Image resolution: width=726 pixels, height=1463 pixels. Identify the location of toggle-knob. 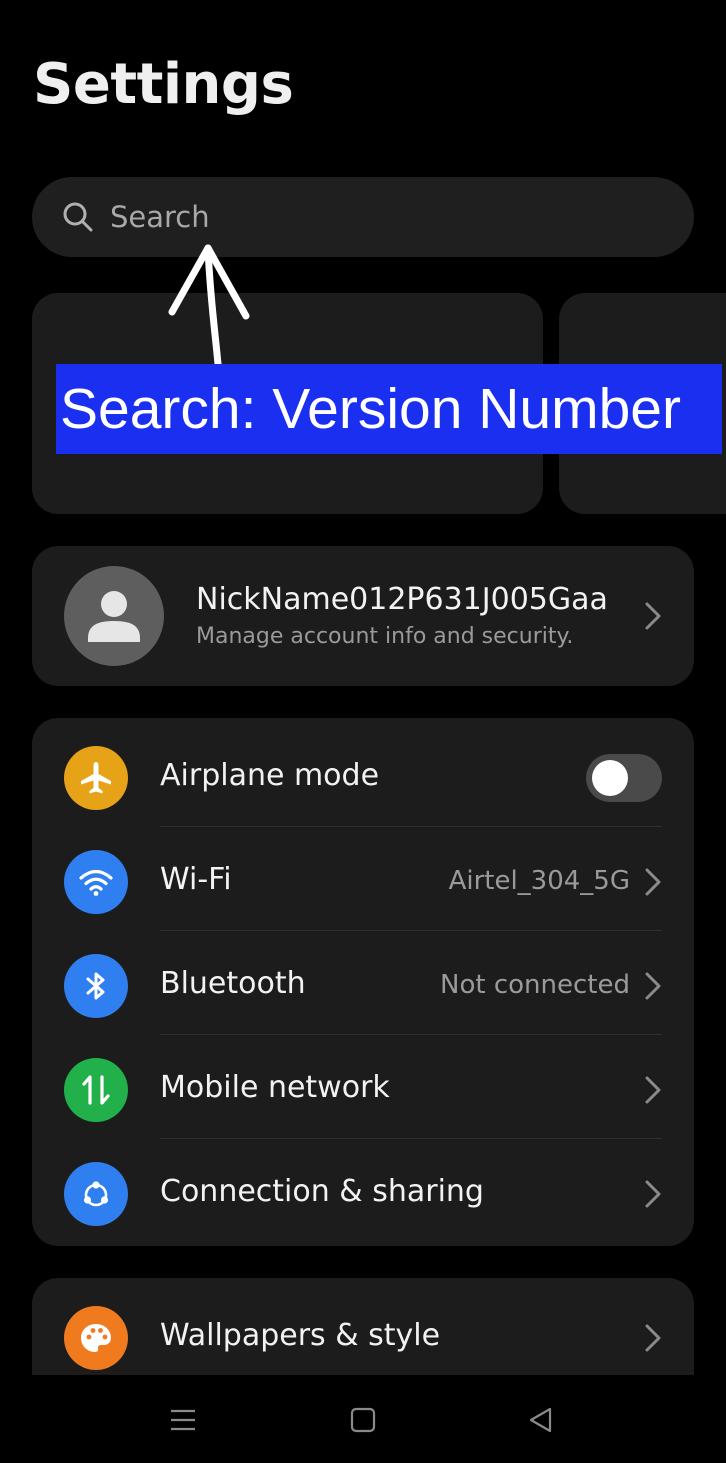
(610, 778).